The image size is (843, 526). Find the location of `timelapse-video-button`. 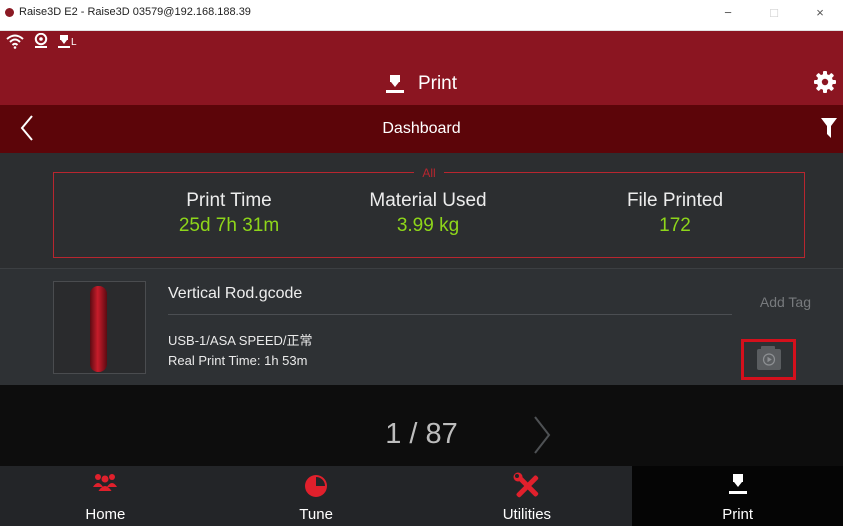

timelapse-video-button is located at coordinates (768, 359).